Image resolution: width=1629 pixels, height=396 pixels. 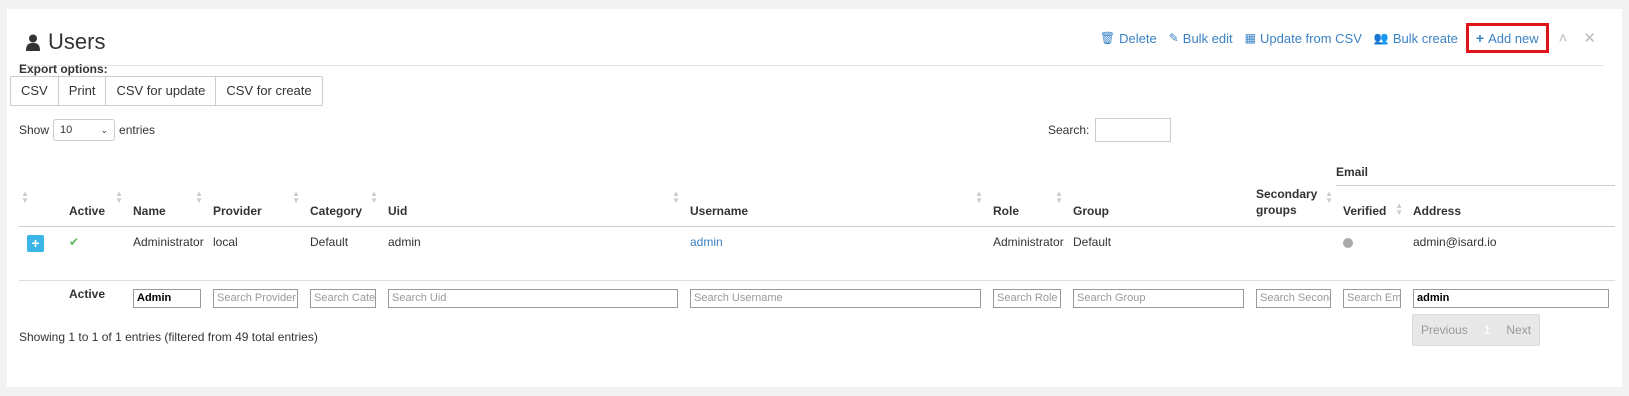 I want to click on header-active-label: Active, so click(x=87, y=210).